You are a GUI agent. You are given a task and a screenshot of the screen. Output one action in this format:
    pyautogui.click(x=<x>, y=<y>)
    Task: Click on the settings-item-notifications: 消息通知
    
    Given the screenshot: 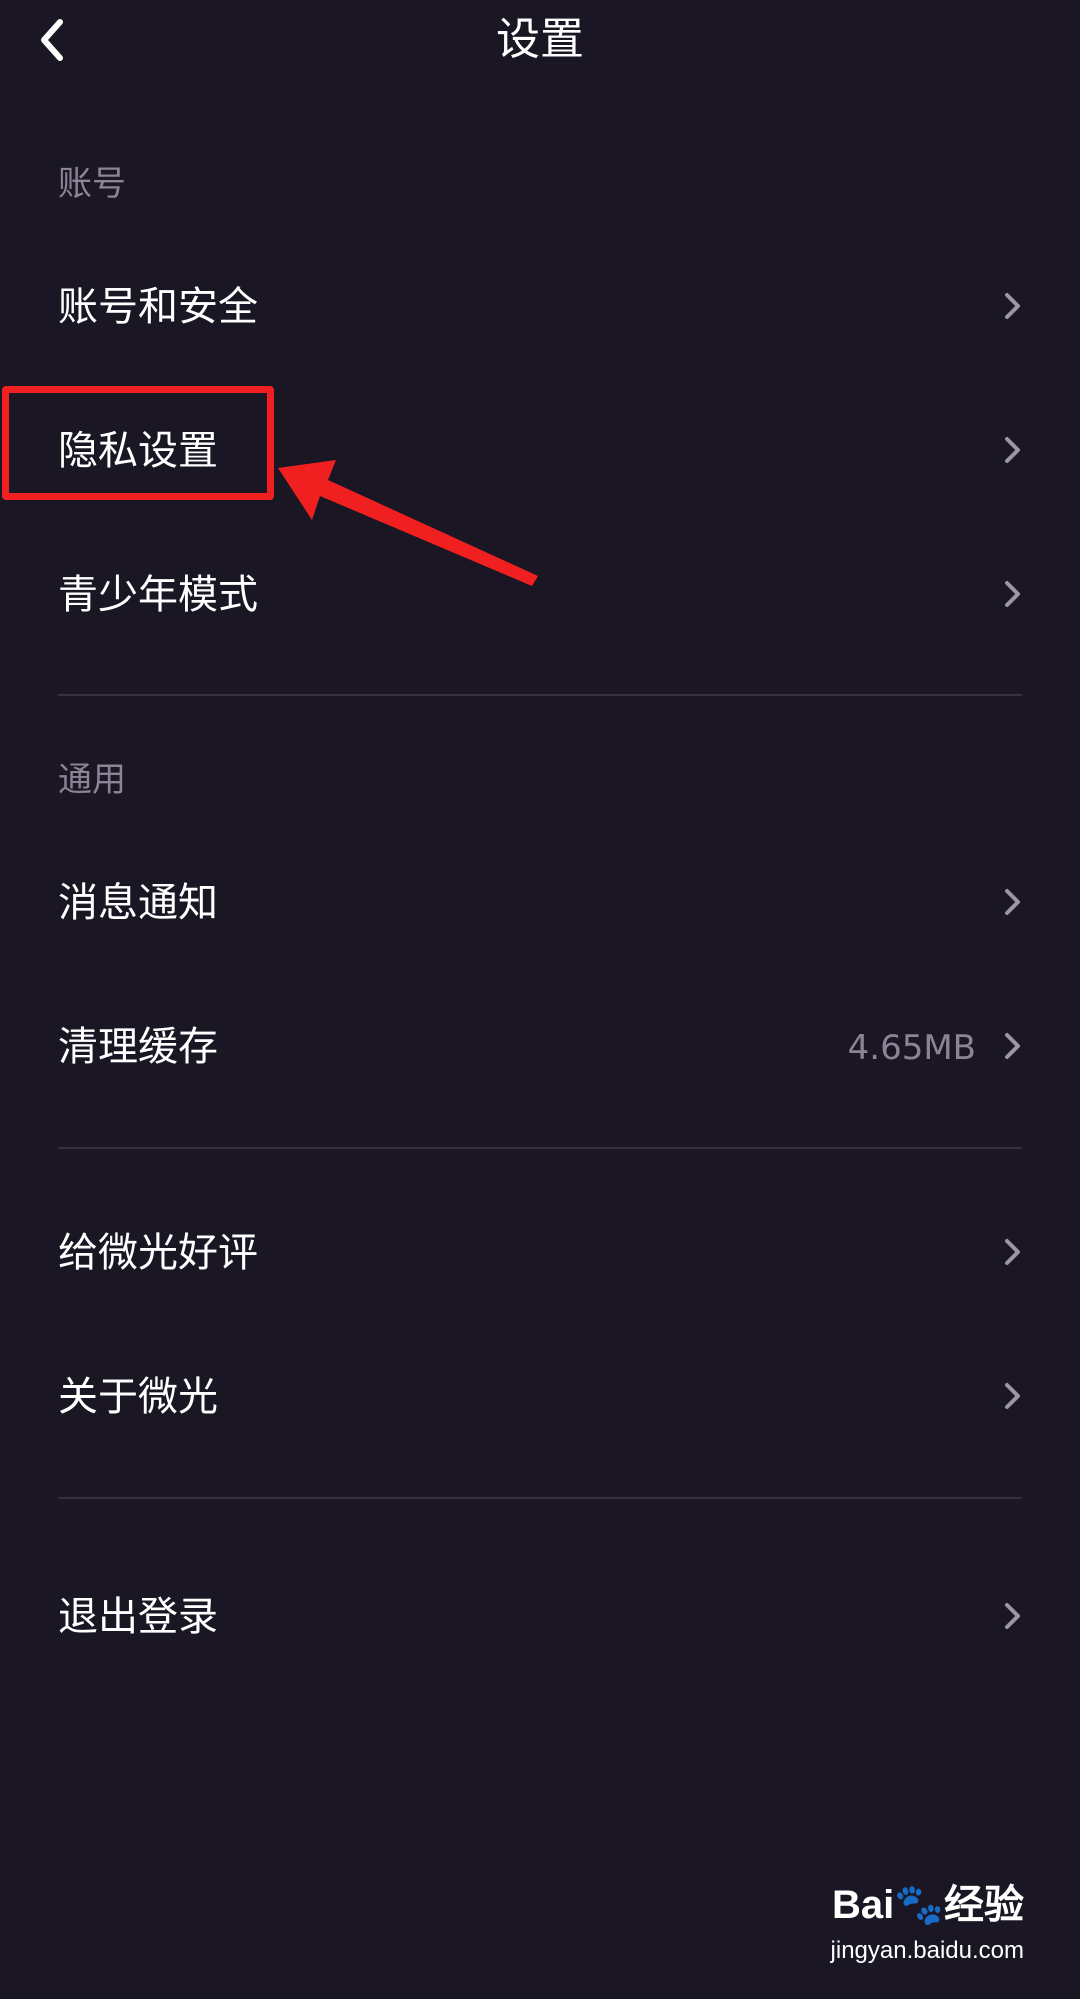 What is the action you would take?
    pyautogui.click(x=540, y=902)
    